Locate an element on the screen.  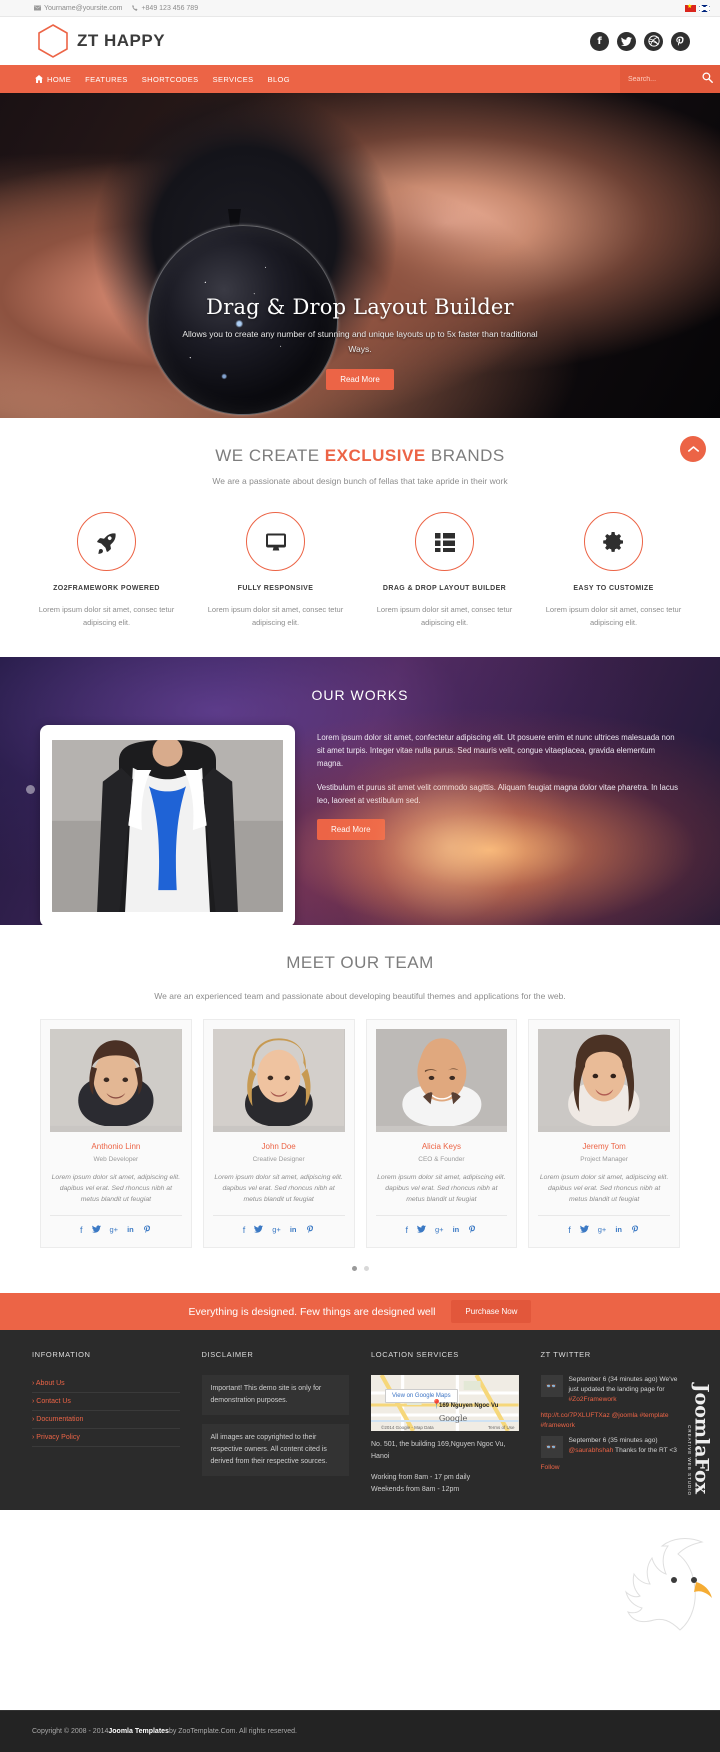
tablet-mockup is located at coordinates (167, 825).